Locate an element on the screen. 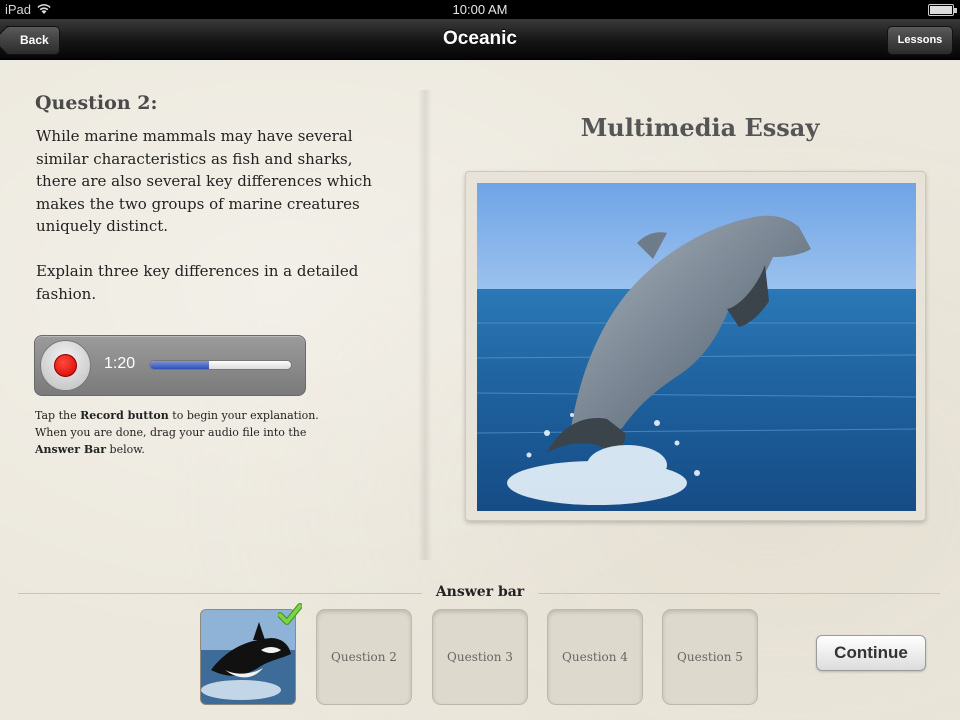 Image resolution: width=960 pixels, height=720 pixels. answer-bar-label: Answer bar is located at coordinates (480, 592).